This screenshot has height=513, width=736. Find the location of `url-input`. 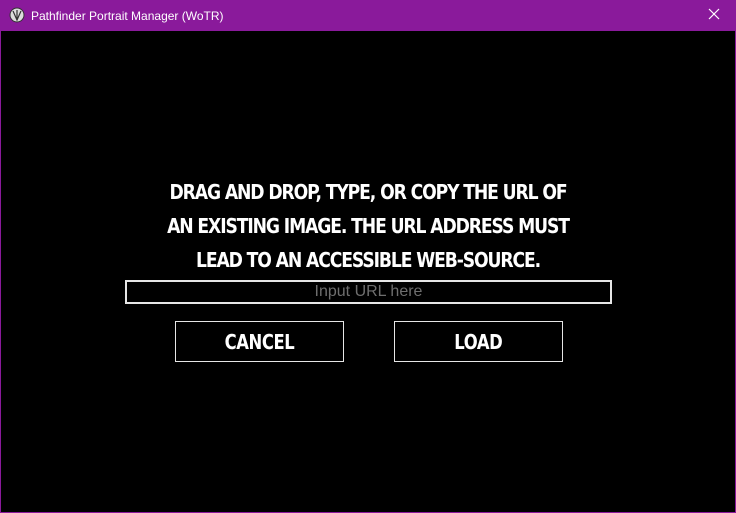

url-input is located at coordinates (368, 292).